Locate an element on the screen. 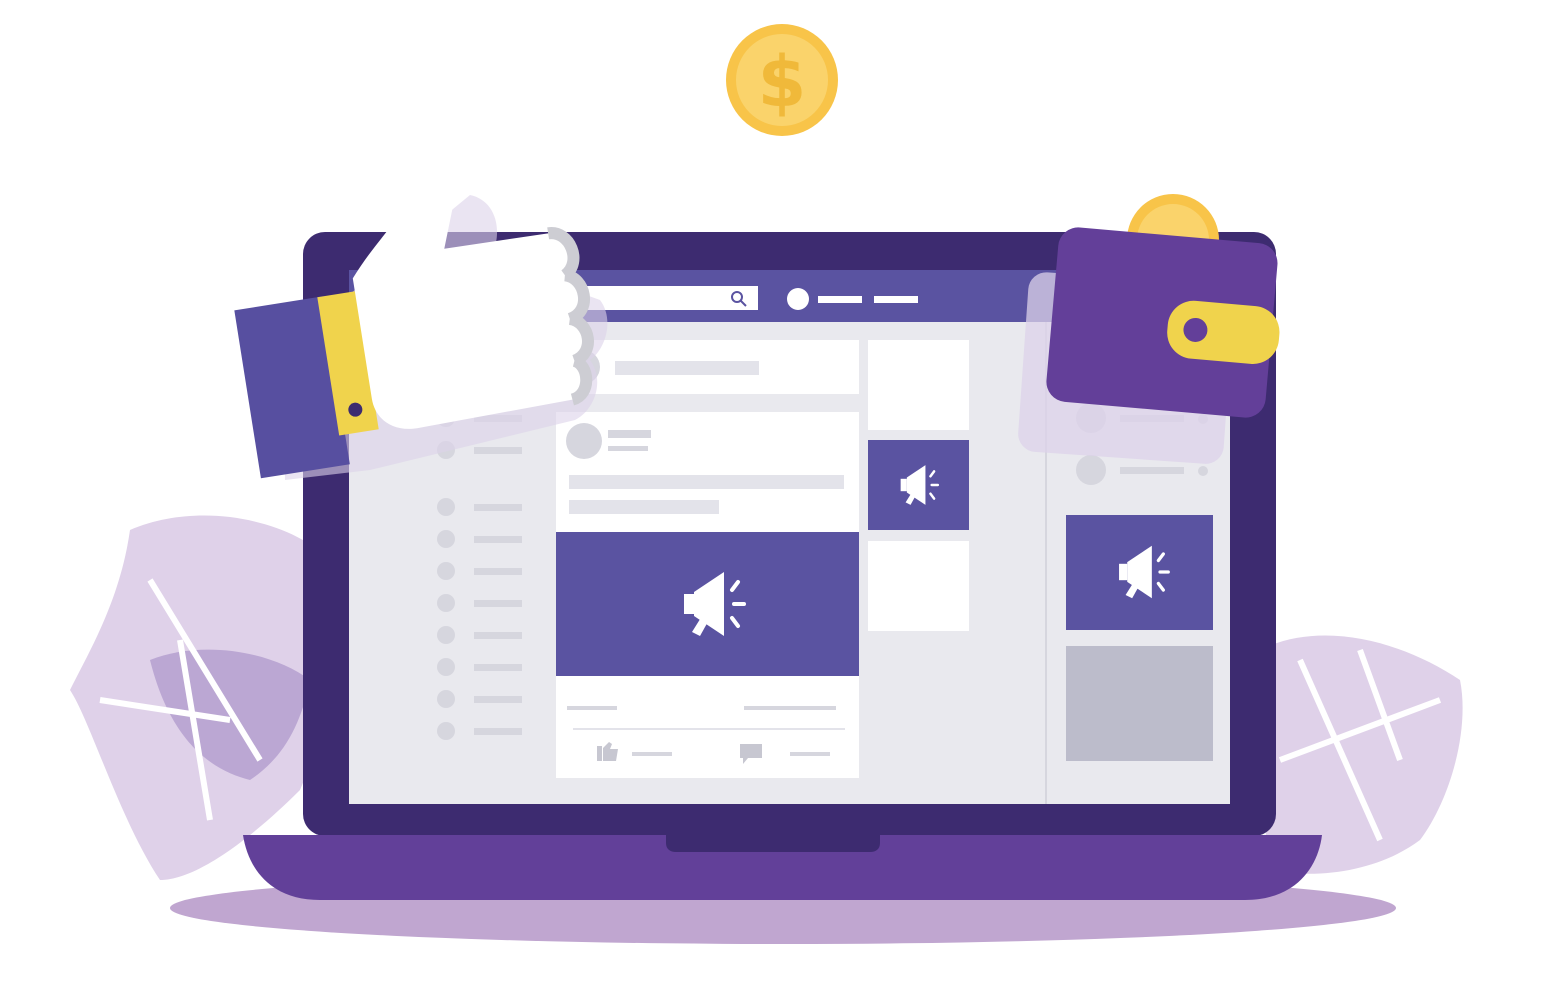  feed-post-card is located at coordinates (707, 595).